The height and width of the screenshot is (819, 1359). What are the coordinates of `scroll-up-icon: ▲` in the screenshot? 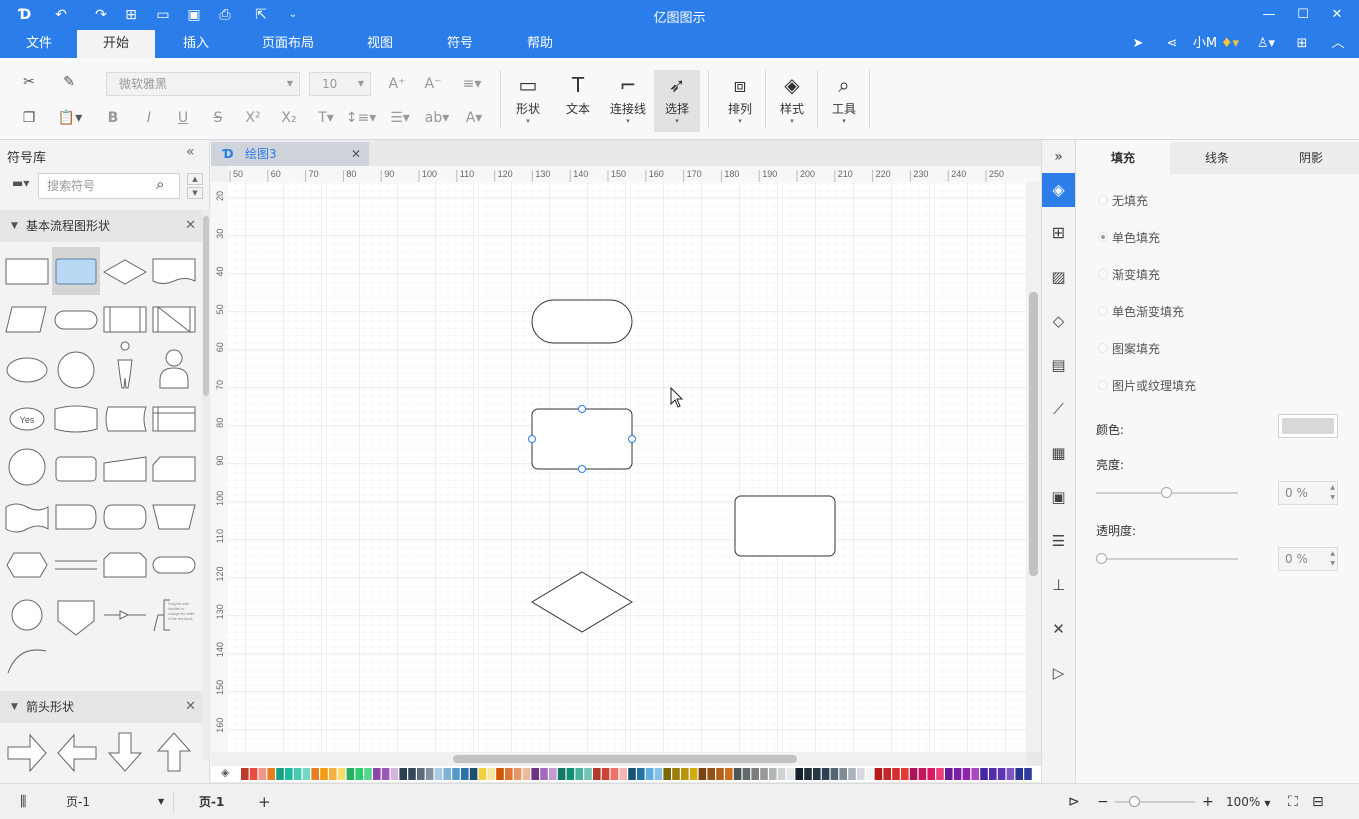 It's located at (195, 179).